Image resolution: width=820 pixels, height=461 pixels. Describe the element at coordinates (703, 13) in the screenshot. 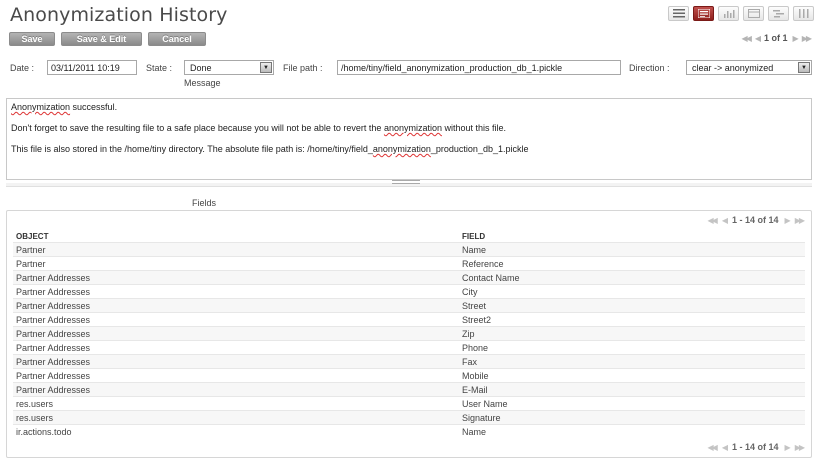

I see `form-view-icon` at that location.